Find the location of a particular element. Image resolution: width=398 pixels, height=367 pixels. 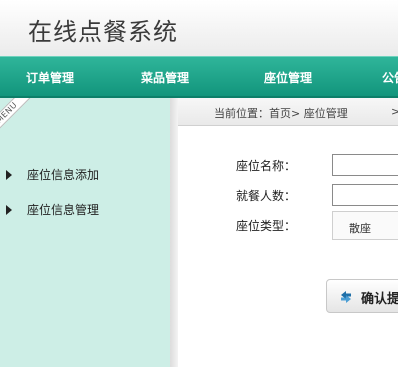

top-nav: 订单管理 菜品管理 座位管理 公告管理 is located at coordinates (199, 77).